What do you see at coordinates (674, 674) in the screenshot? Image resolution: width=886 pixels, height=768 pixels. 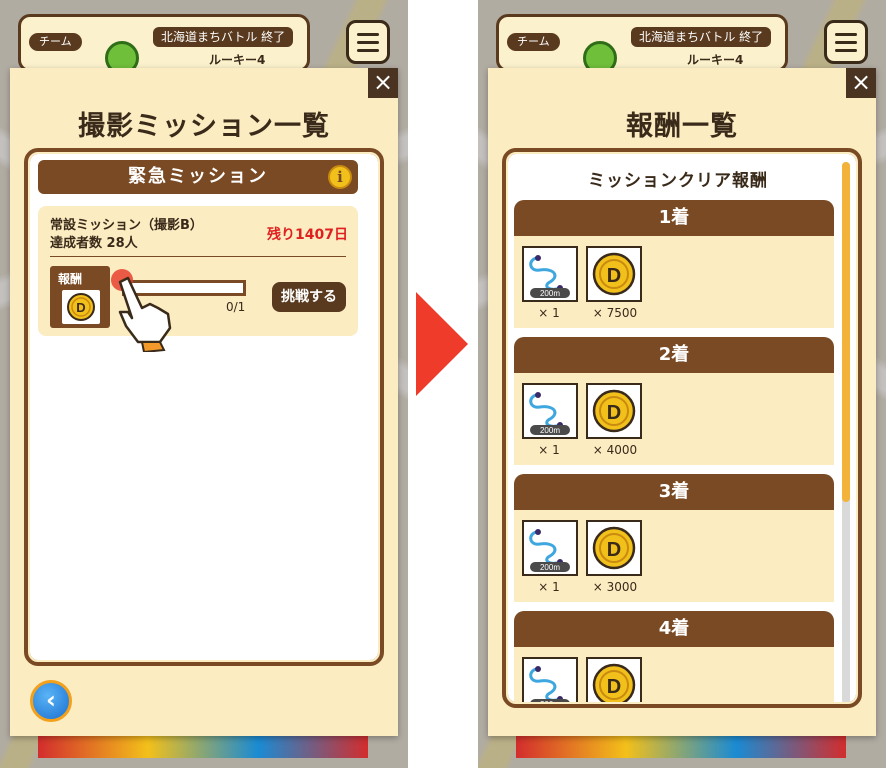 I see `rank-reward-body: 200m D` at bounding box center [674, 674].